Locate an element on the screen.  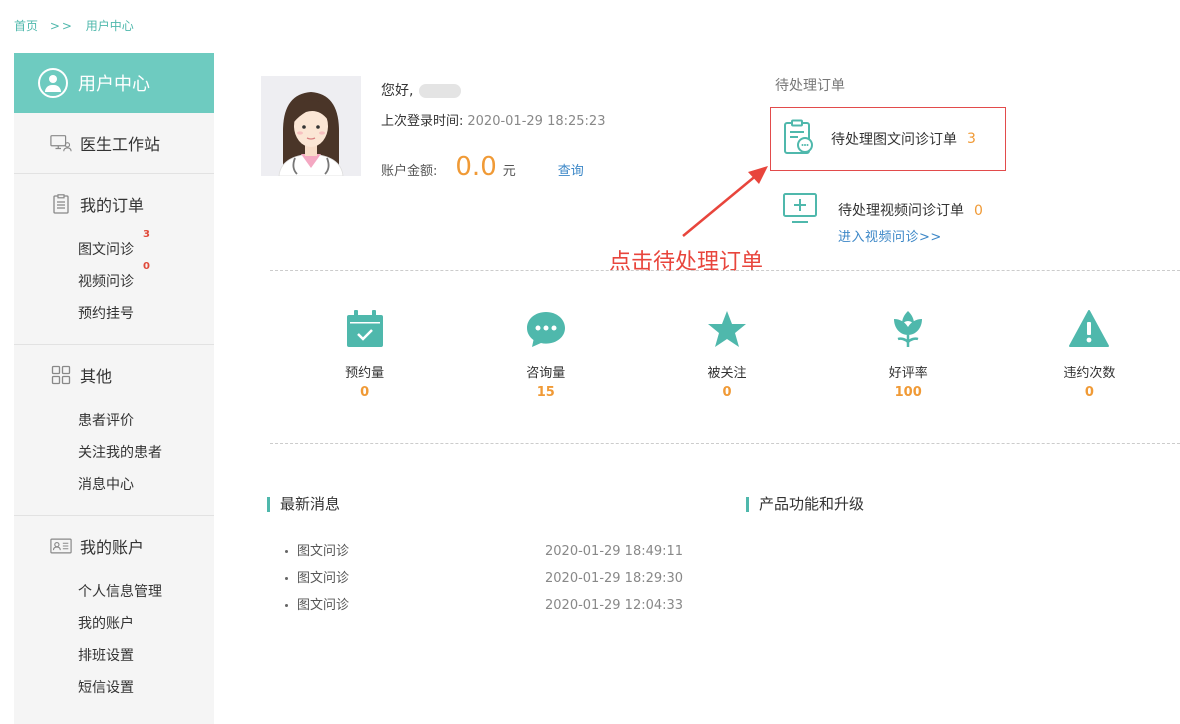
sidebar-item-label: 图文问诊 is located at coordinates (106, 250).